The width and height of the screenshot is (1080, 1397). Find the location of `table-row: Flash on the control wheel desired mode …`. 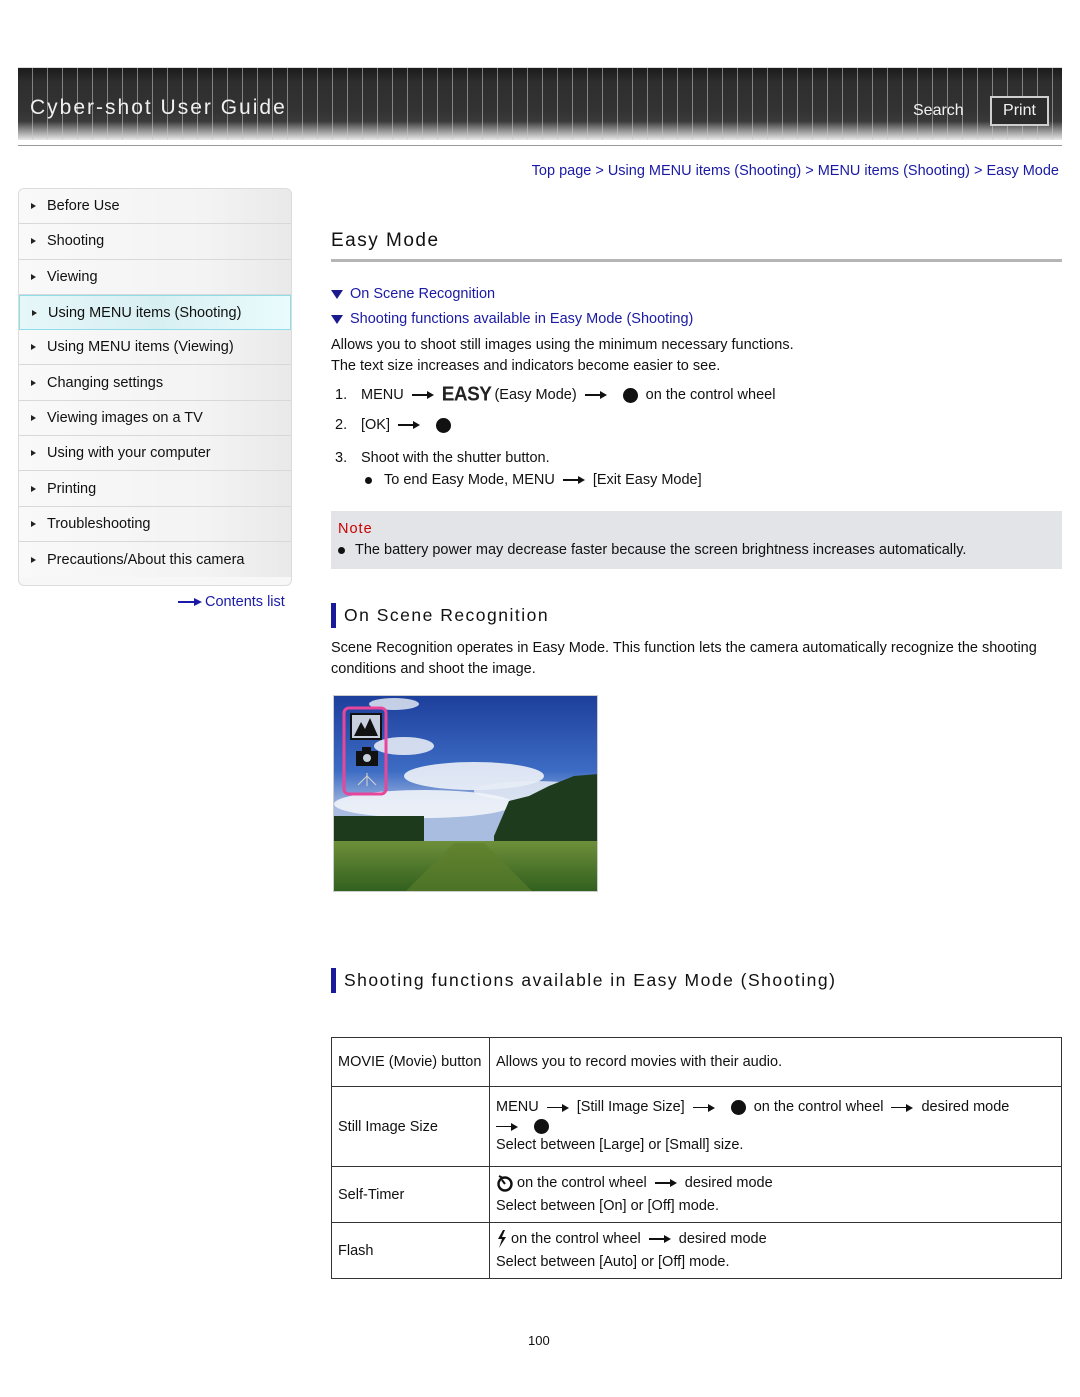

table-row: Flash on the control wheel desired mode … is located at coordinates (696, 1250).